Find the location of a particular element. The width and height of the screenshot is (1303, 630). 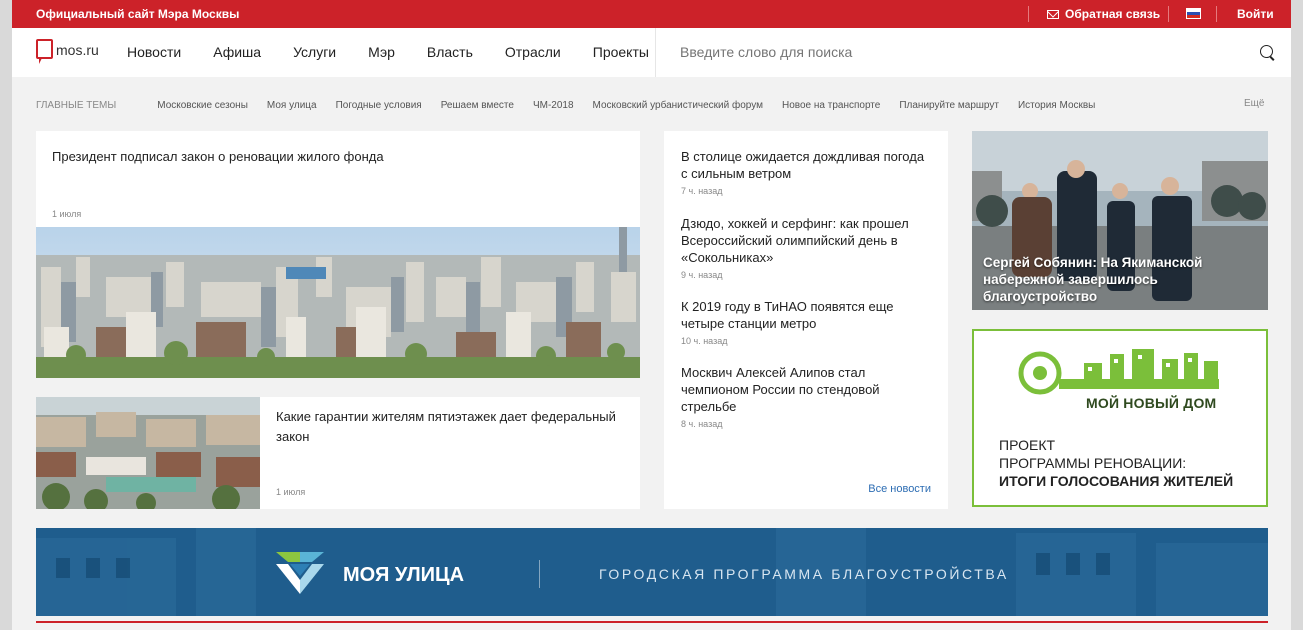

feed-item-time: 9 ч. назад is located at coordinates (702, 275).